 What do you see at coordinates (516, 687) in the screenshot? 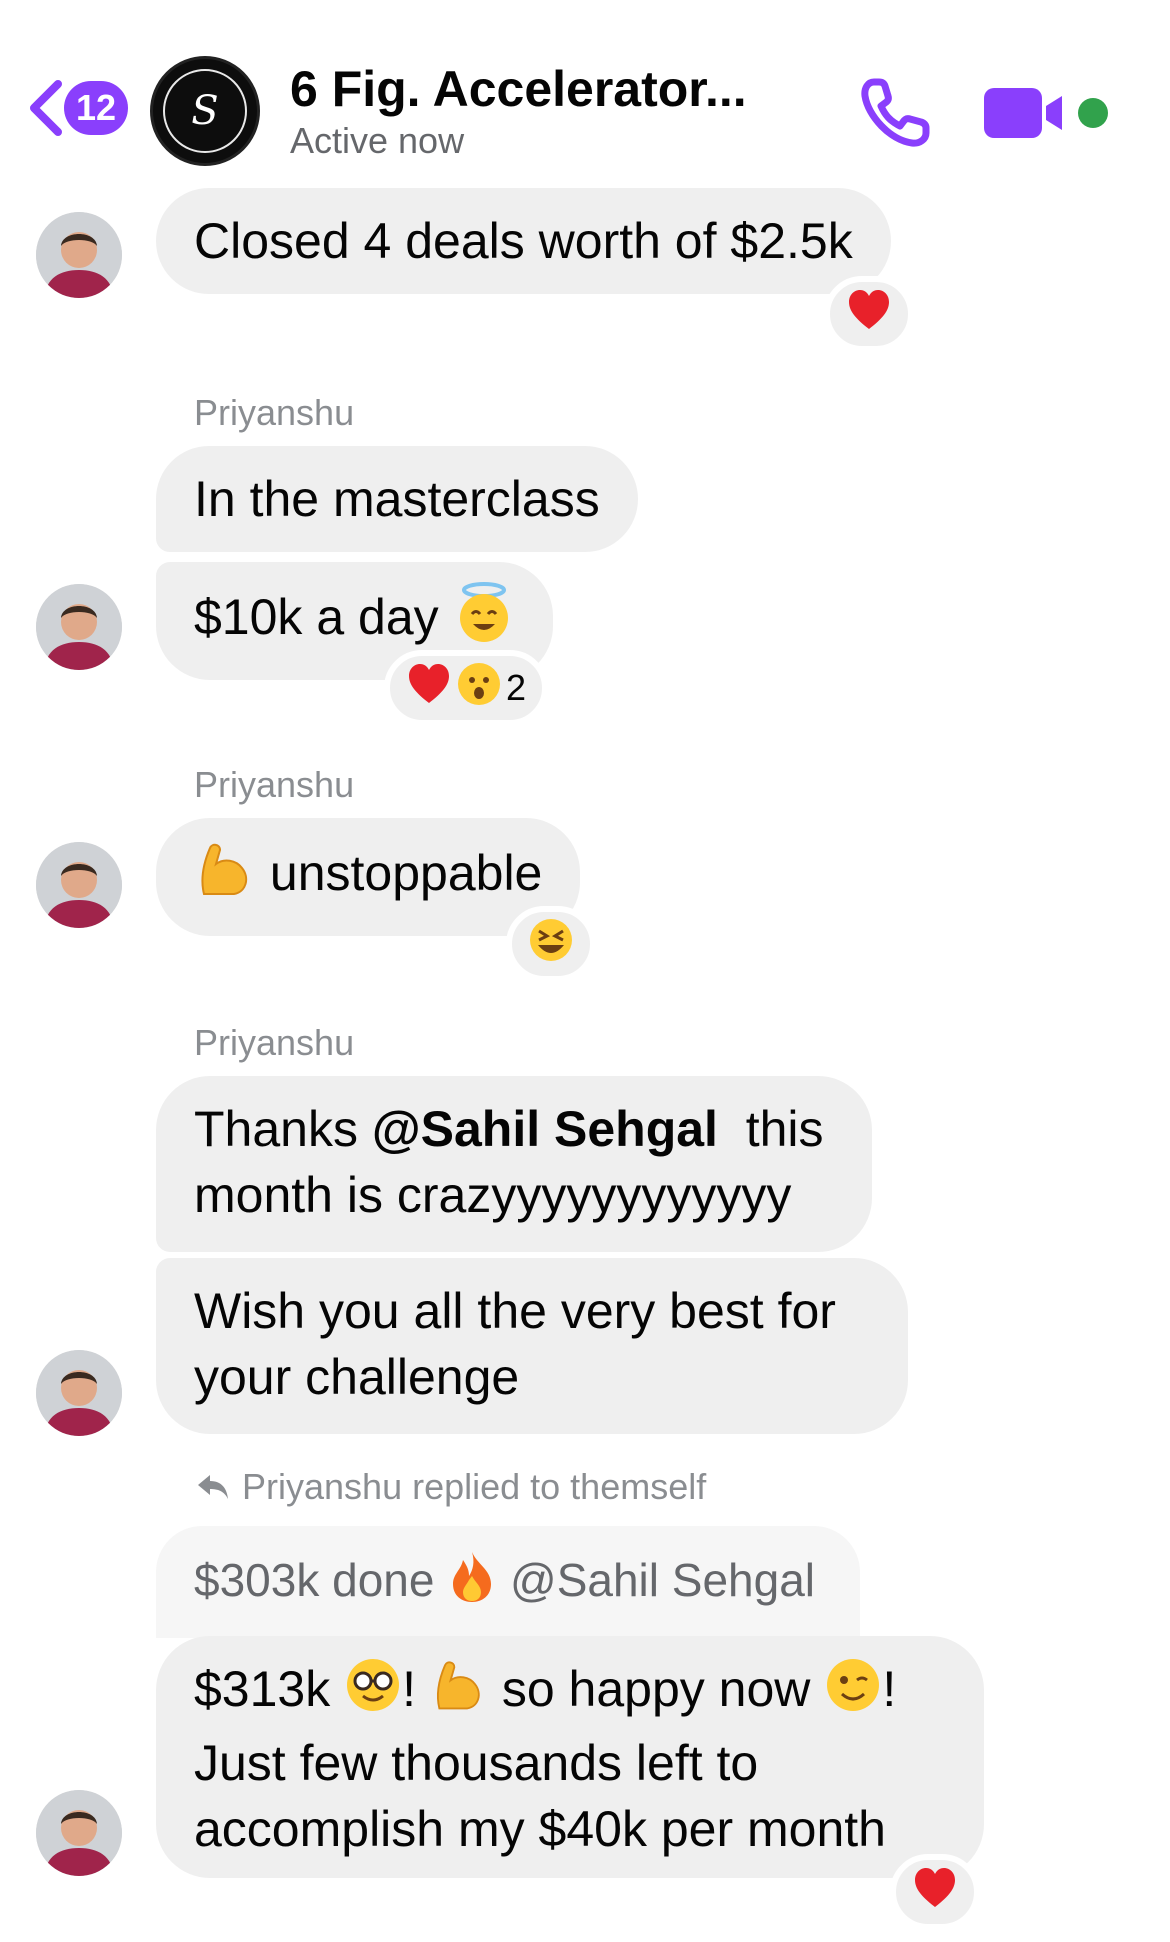
I see `reaction-count: 2` at bounding box center [516, 687].